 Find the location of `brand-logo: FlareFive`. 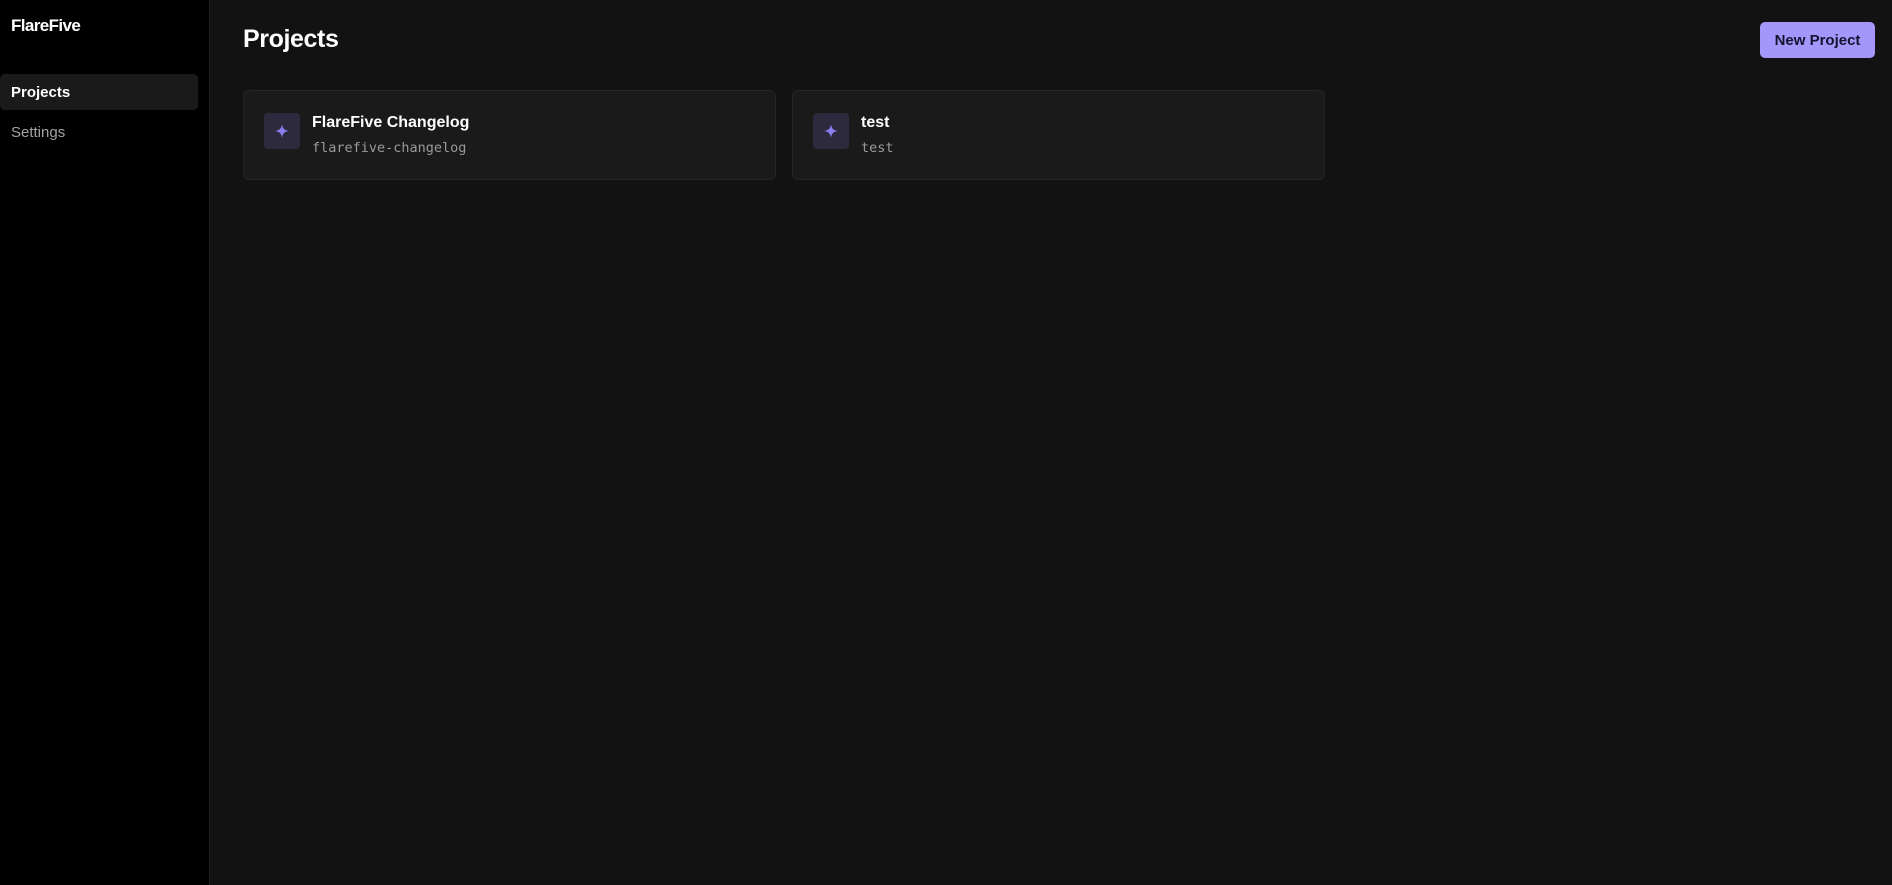

brand-logo: FlareFive is located at coordinates (46, 25).